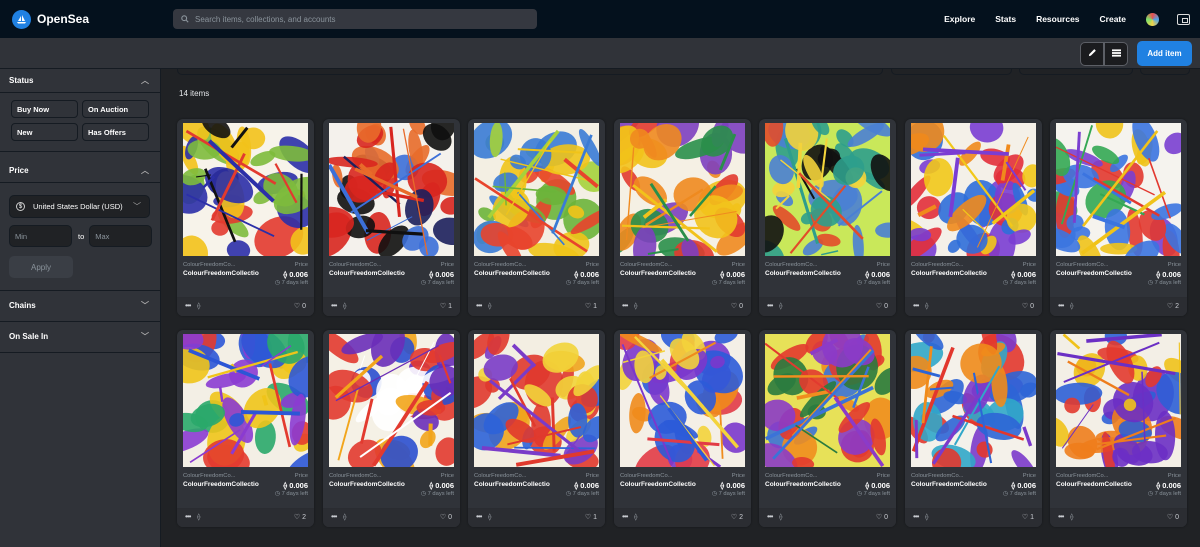  I want to click on status-section-header: Status ︿, so click(80, 80).